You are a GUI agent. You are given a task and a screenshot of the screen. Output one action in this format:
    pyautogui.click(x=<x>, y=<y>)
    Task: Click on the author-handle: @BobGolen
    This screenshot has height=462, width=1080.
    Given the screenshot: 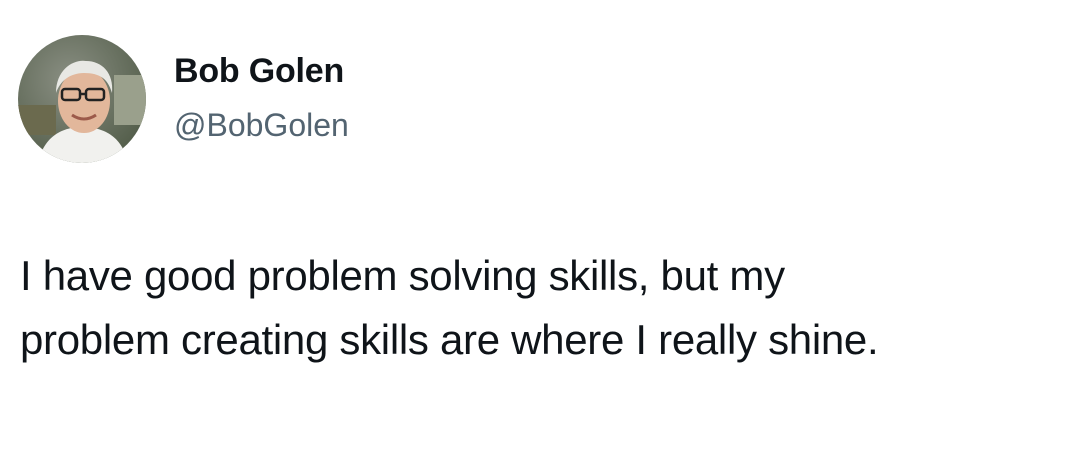 What is the action you would take?
    pyautogui.click(x=261, y=125)
    